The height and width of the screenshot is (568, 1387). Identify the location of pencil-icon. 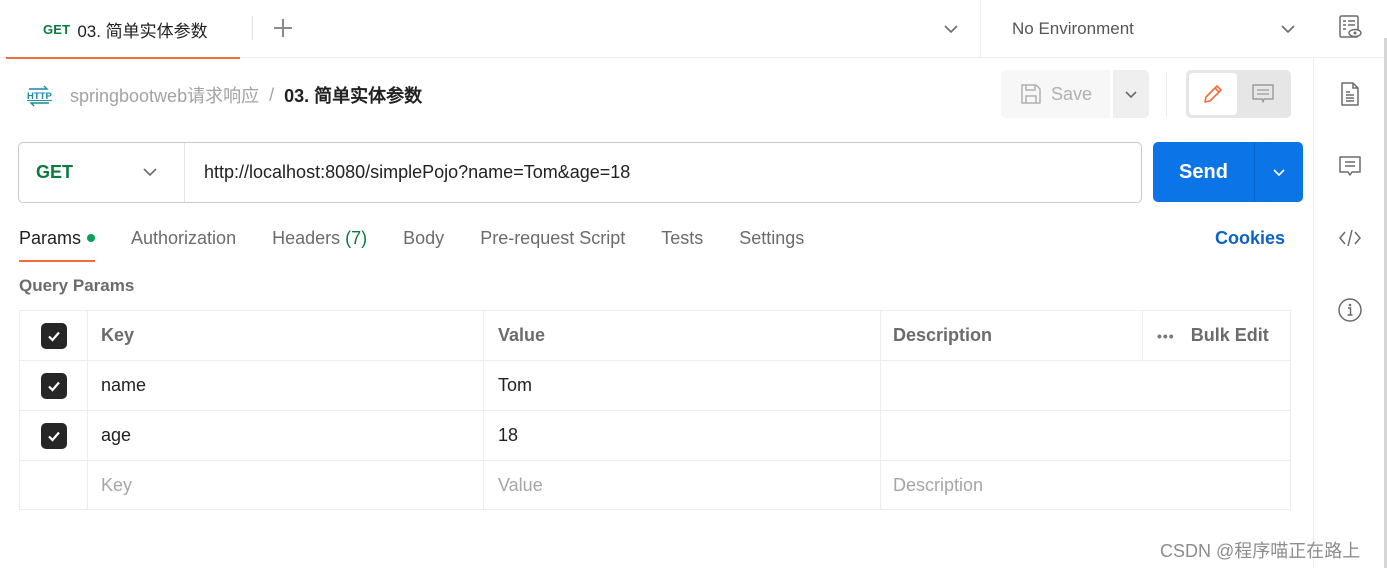
(1213, 94).